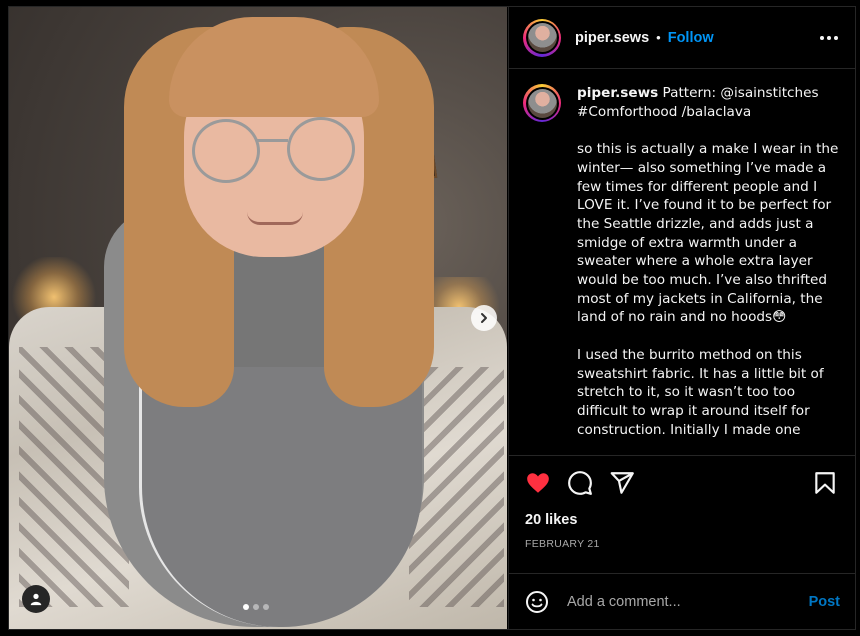  I want to click on username-link: piper.sews, so click(612, 38).